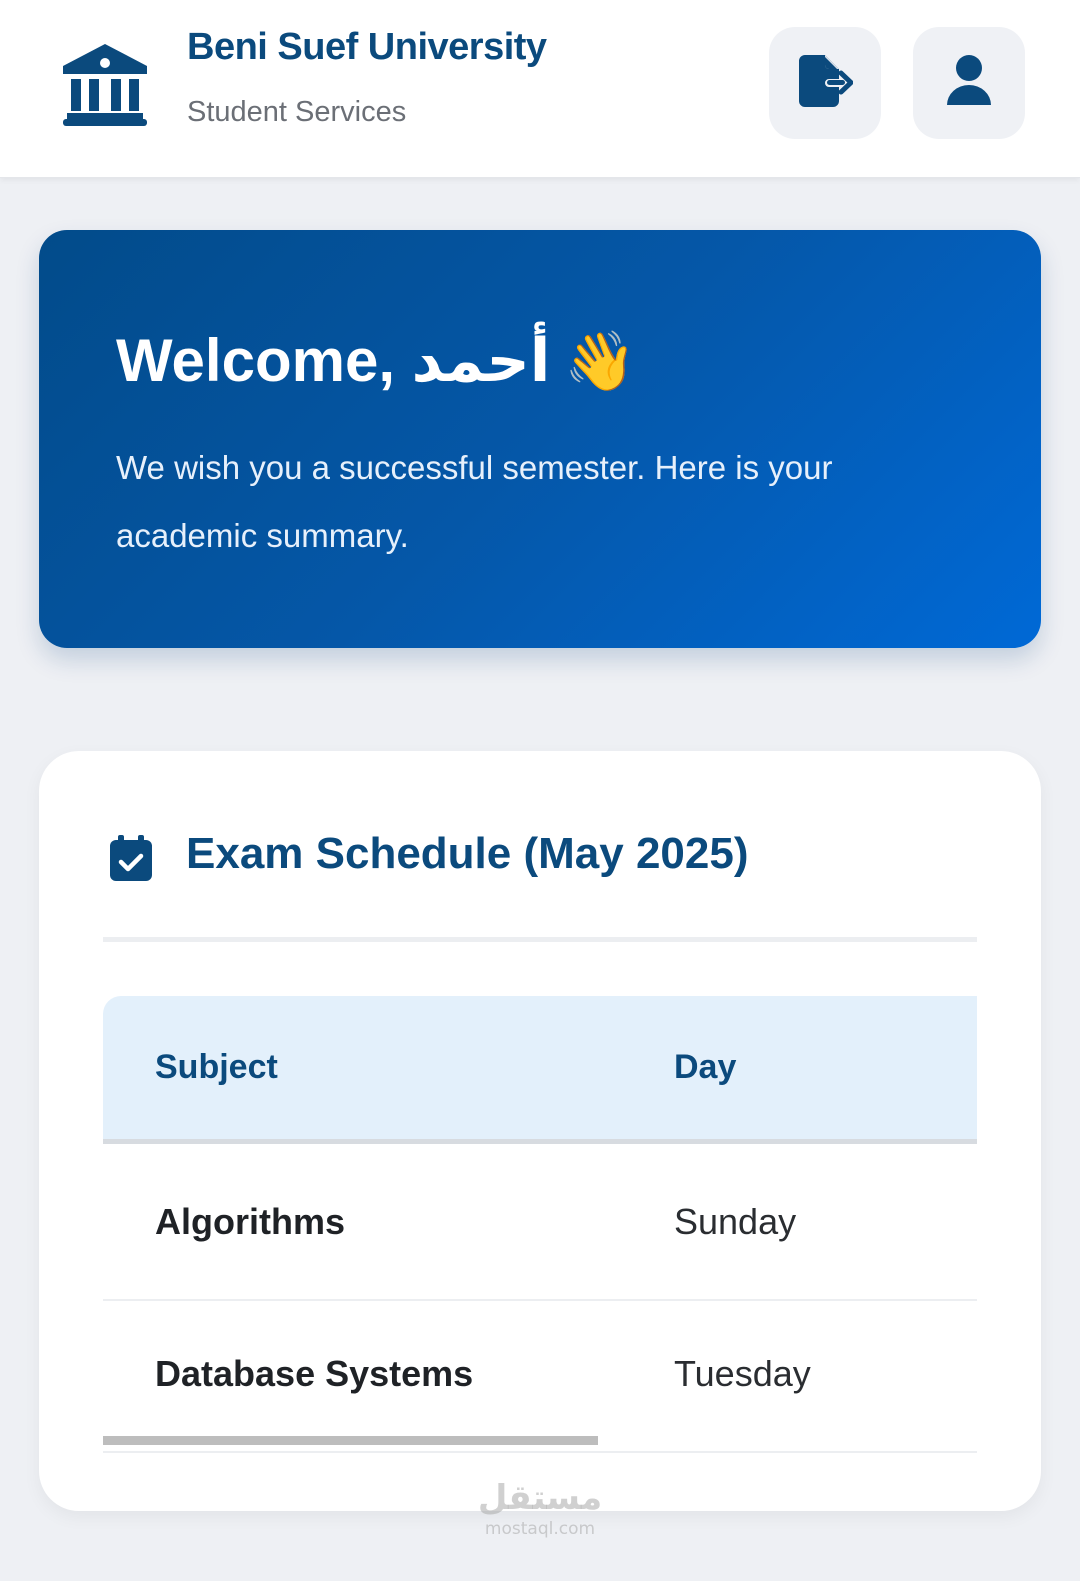 The width and height of the screenshot is (1080, 1581). I want to click on welcome-title: Welcome, أحمد 👋, so click(376, 361).